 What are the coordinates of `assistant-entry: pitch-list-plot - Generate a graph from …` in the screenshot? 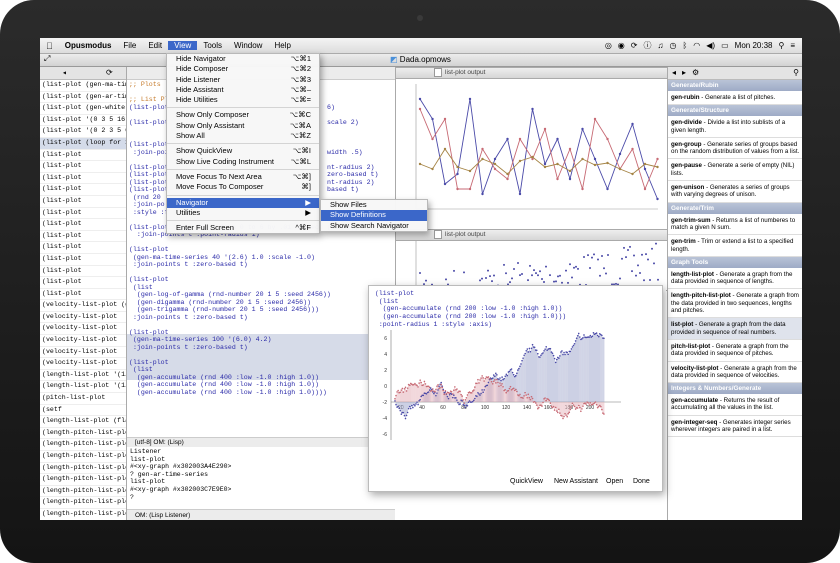 It's located at (735, 351).